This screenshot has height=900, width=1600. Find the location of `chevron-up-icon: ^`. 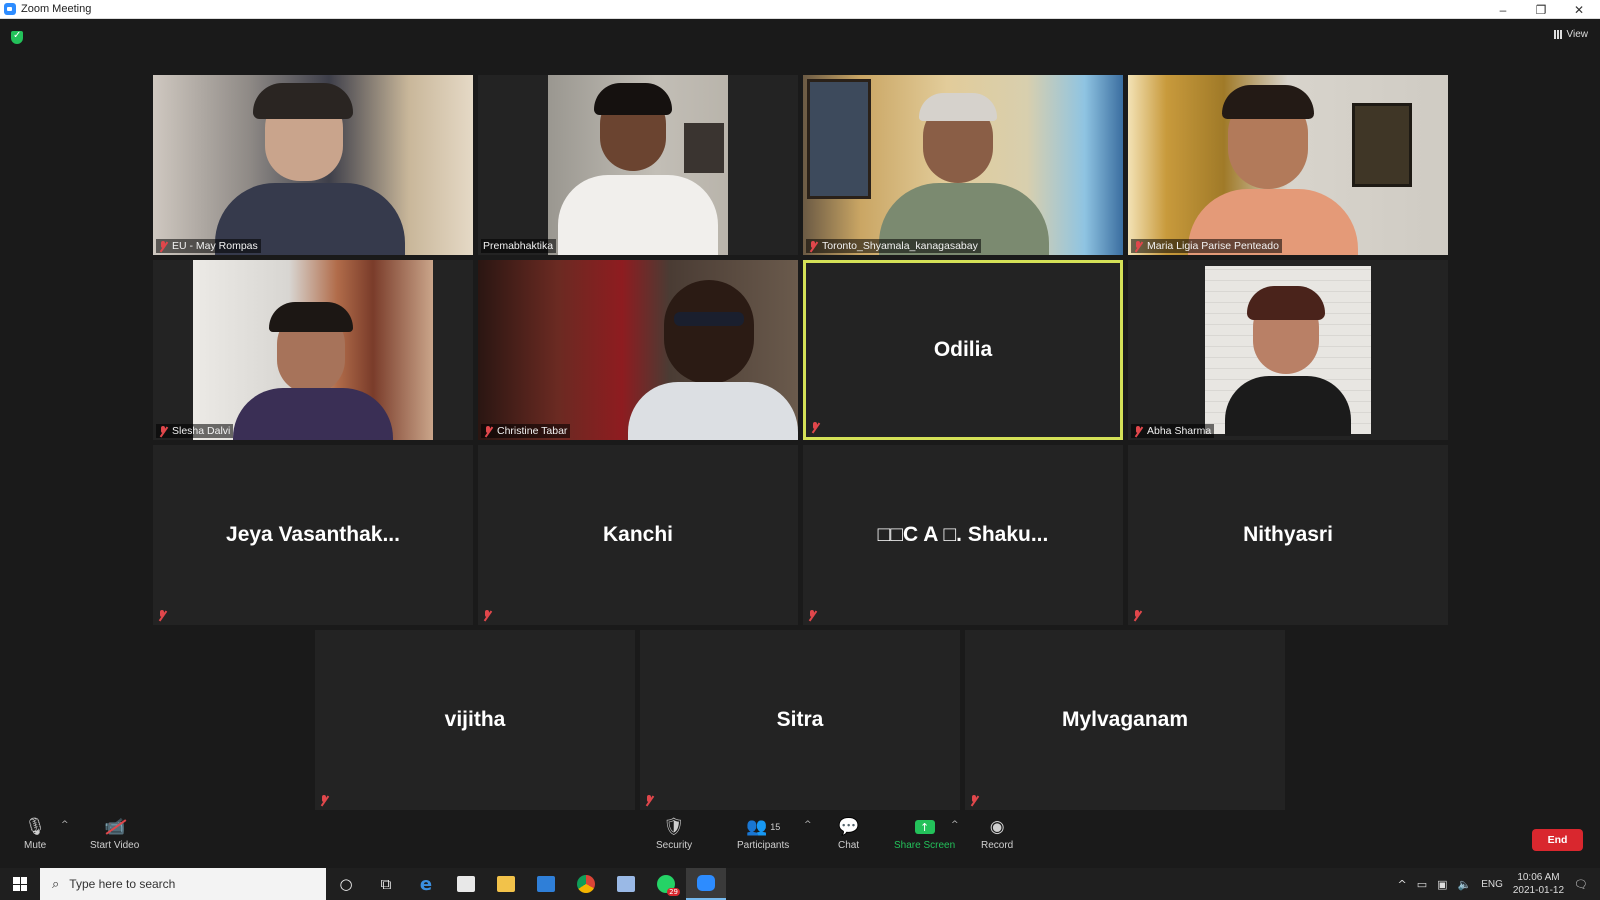

chevron-up-icon: ^ is located at coordinates (1401, 884).